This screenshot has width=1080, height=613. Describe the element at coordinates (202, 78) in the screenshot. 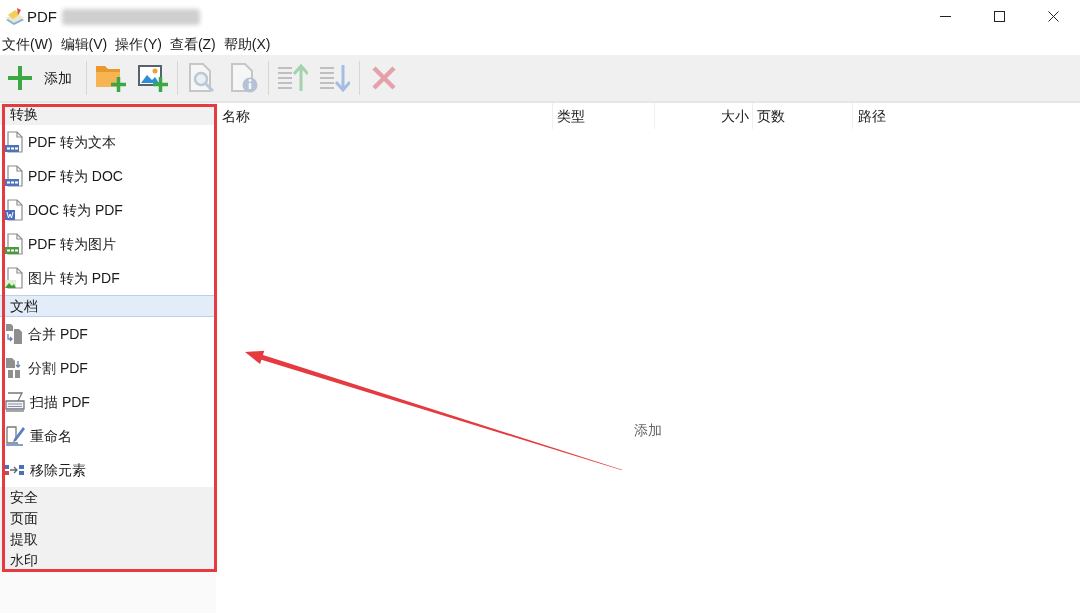

I see `document-search-icon` at that location.